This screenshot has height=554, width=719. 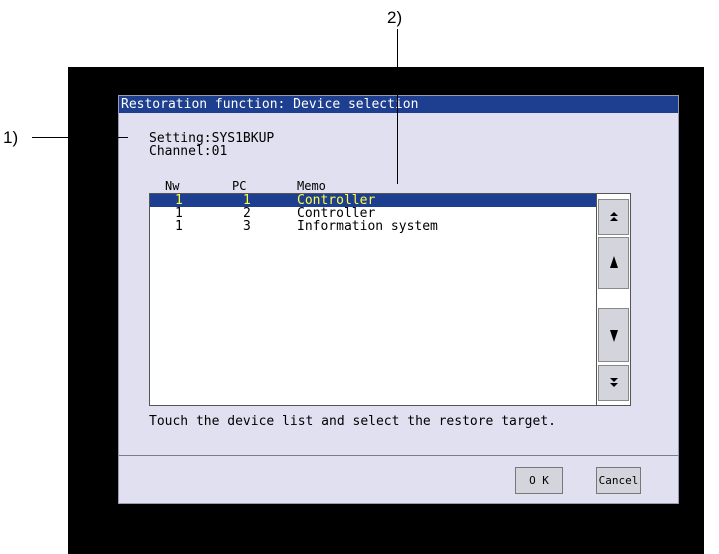 What do you see at coordinates (613, 299) in the screenshot?
I see `list-scrollbar` at bounding box center [613, 299].